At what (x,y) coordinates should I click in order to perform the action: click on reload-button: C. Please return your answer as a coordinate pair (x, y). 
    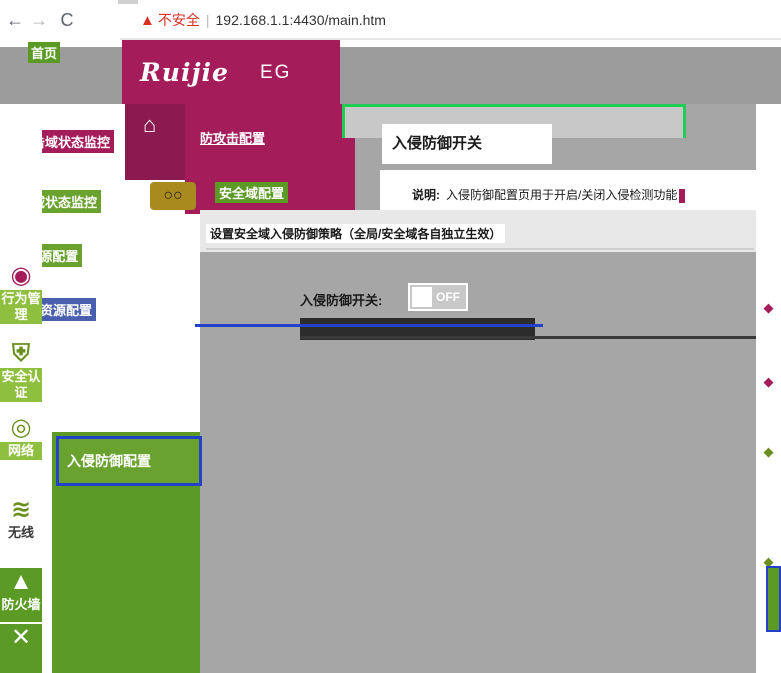
    Looking at the image, I should click on (67, 20).